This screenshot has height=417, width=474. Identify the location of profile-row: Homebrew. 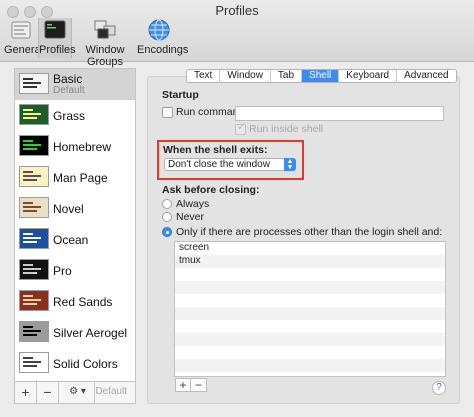
(75, 146).